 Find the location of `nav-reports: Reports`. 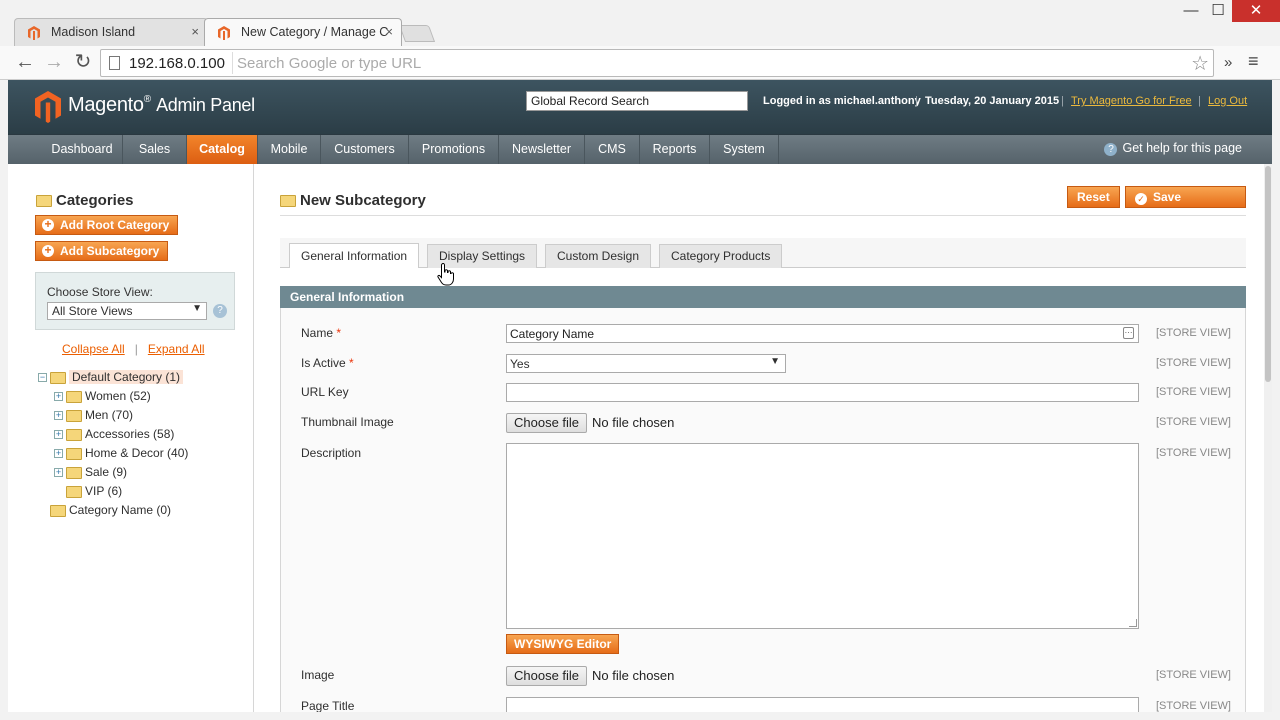

nav-reports: Reports is located at coordinates (675, 149).